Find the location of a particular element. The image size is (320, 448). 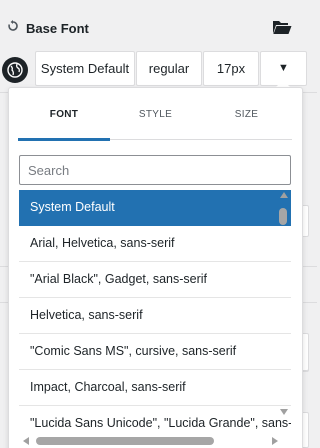

open-folder-icon is located at coordinates (282, 27).